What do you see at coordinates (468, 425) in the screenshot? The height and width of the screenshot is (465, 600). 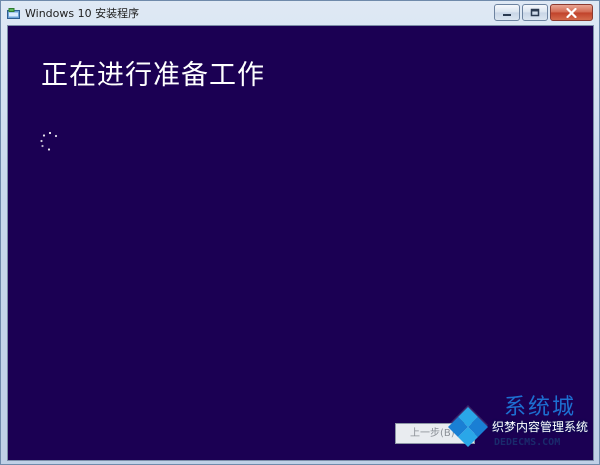 I see `windows-logo-icon` at bounding box center [468, 425].